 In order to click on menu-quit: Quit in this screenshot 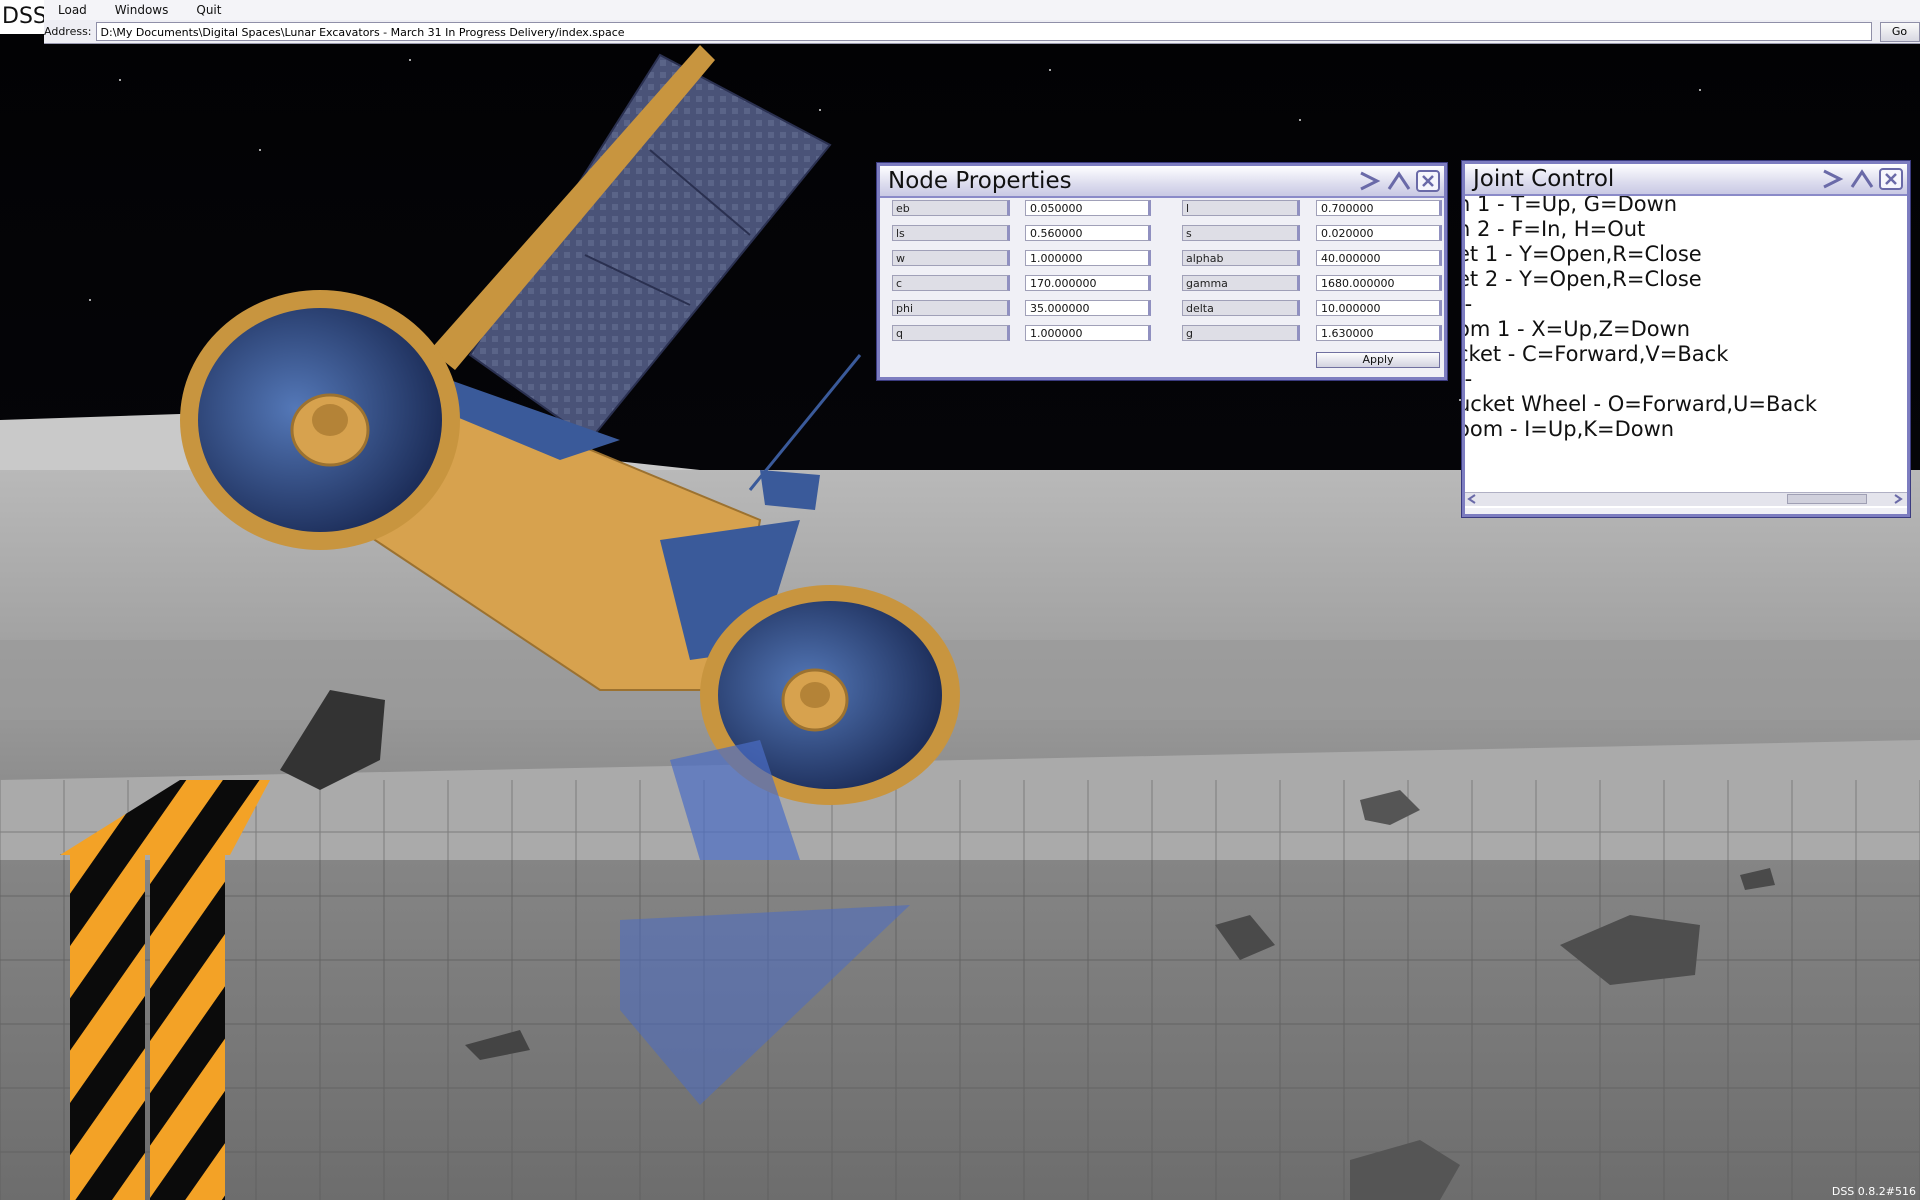, I will do `click(208, 10)`.